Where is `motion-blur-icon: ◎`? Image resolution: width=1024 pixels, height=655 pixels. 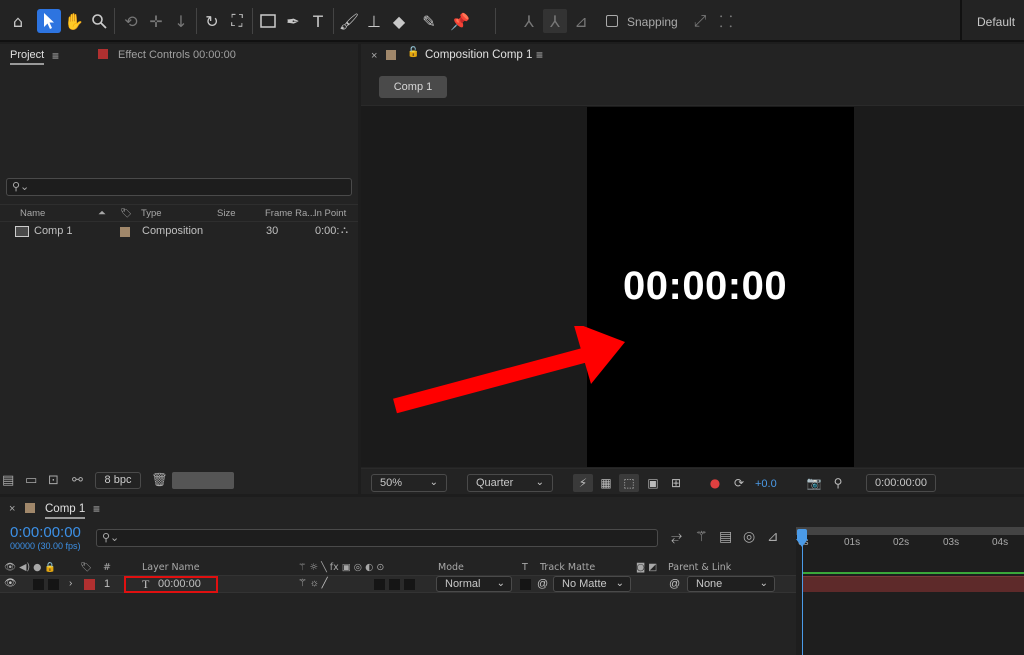
motion-blur-icon: ◎ is located at coordinates (749, 537).